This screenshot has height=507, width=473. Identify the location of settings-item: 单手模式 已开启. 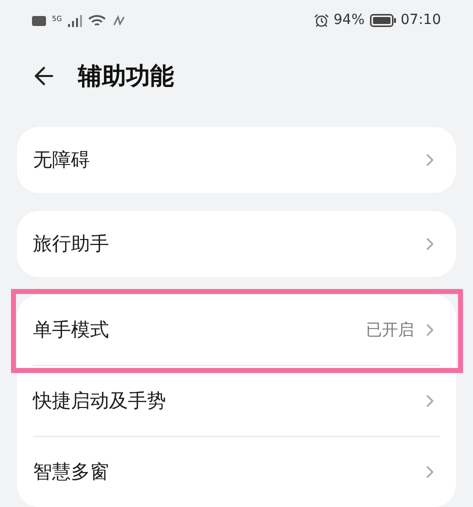
(236, 330).